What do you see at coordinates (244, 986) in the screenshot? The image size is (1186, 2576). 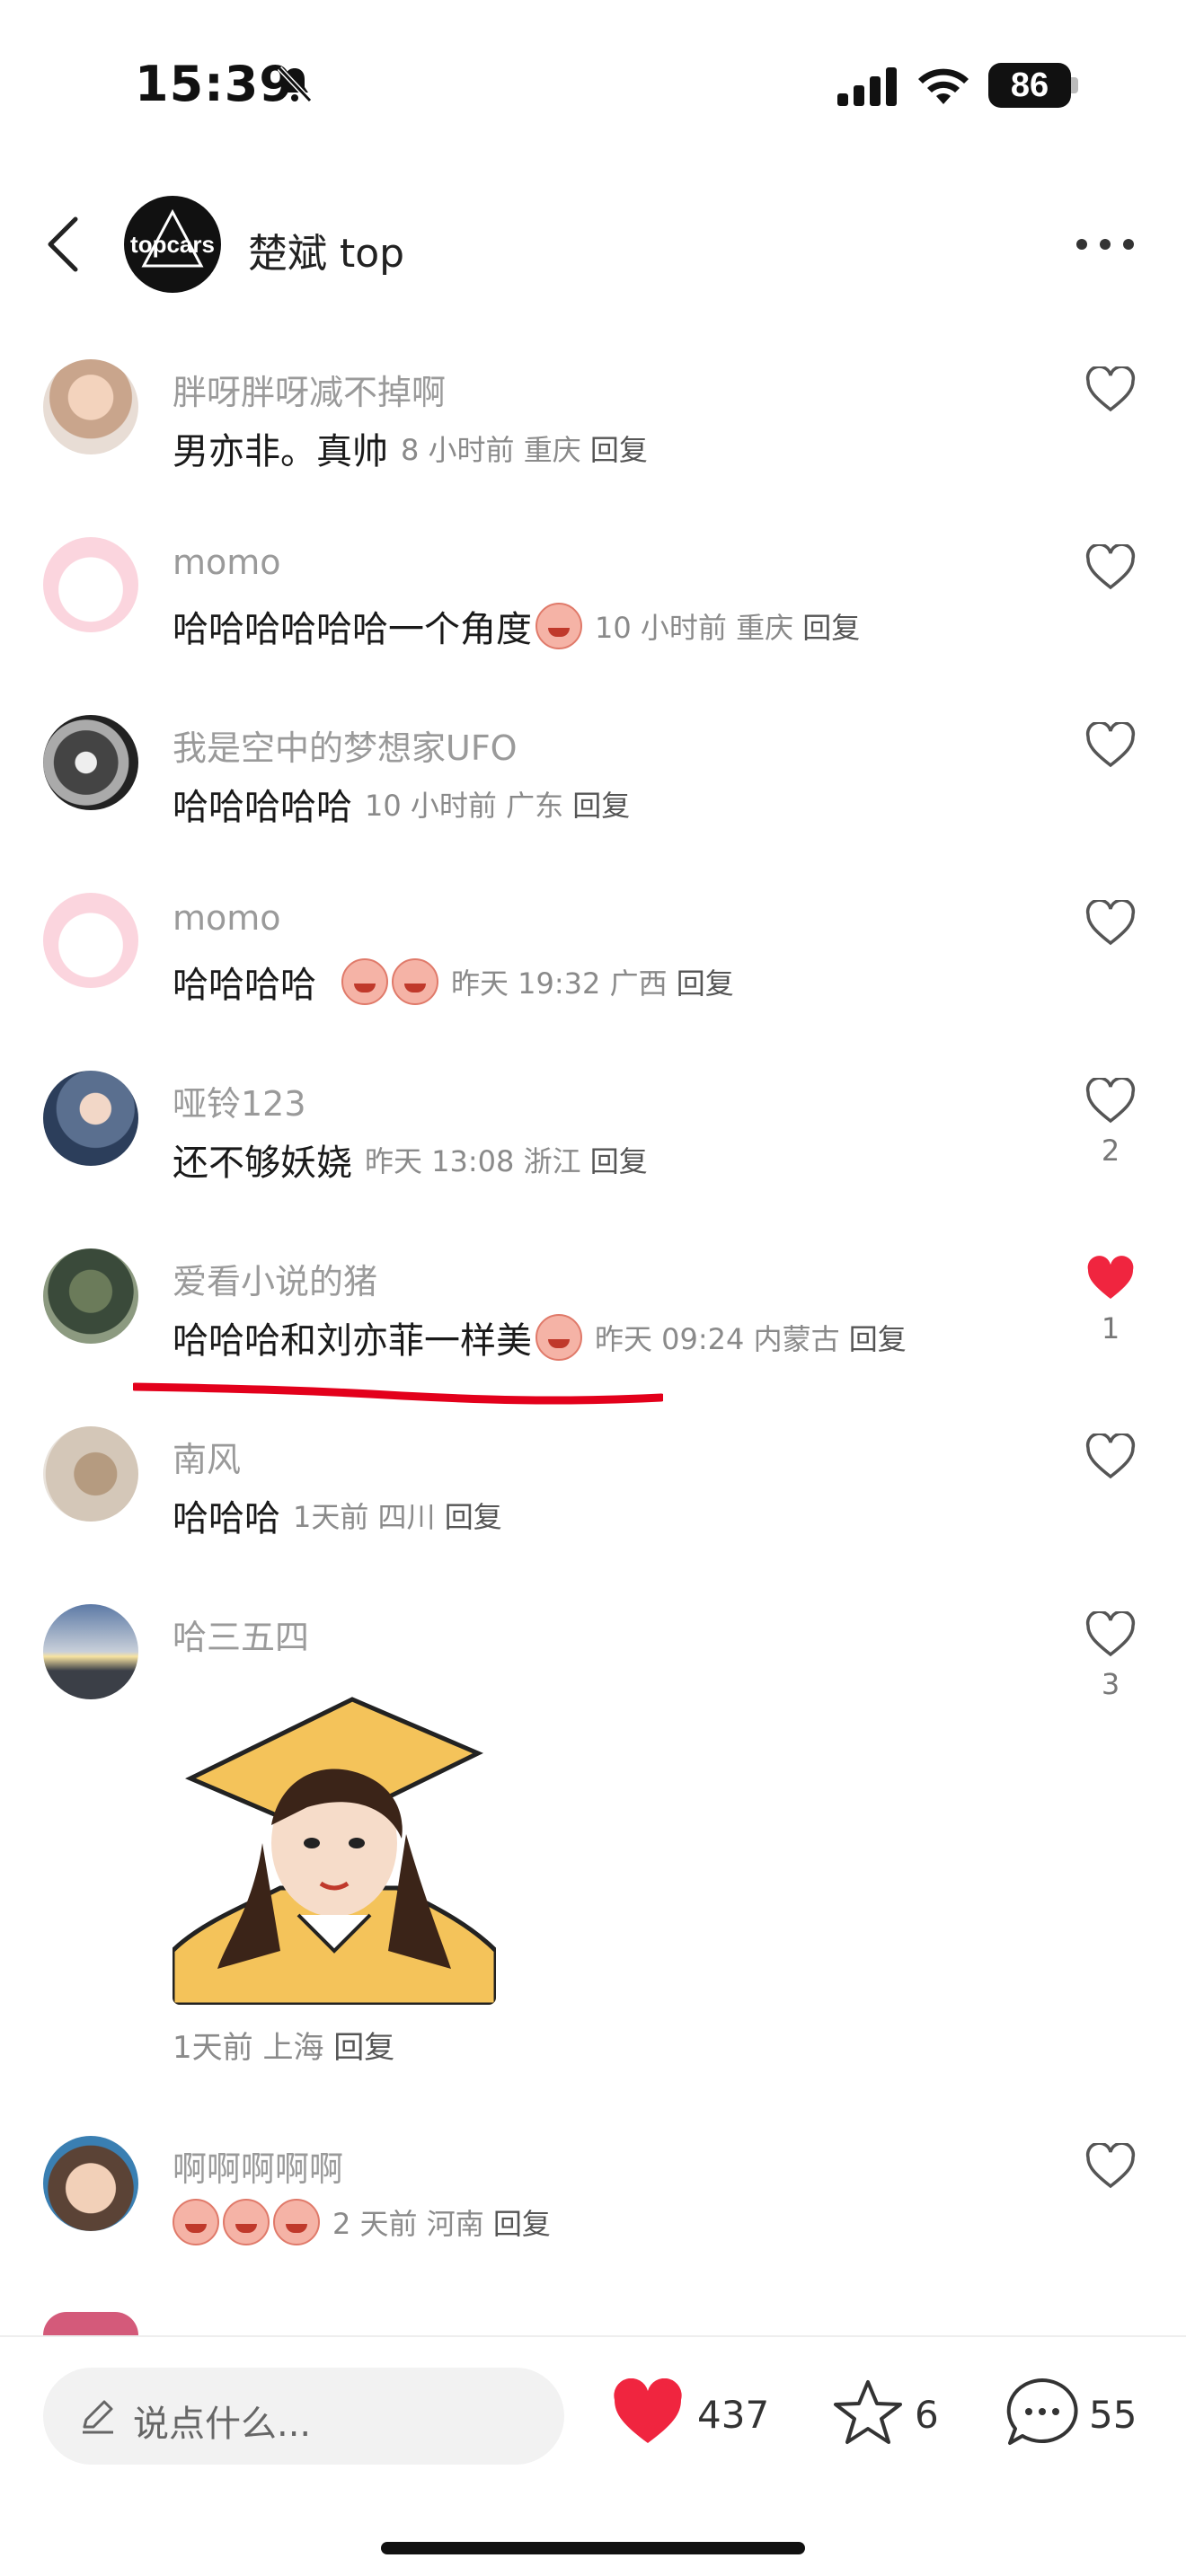 I see `comment-body: 哈哈哈哈` at bounding box center [244, 986].